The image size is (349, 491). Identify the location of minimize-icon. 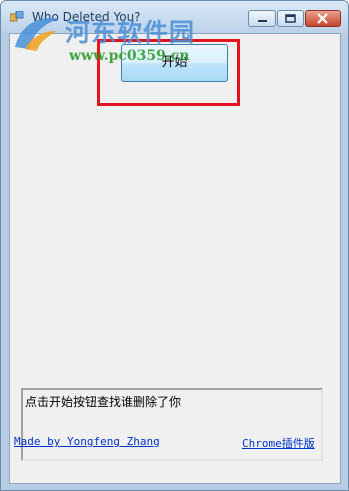
(262, 21).